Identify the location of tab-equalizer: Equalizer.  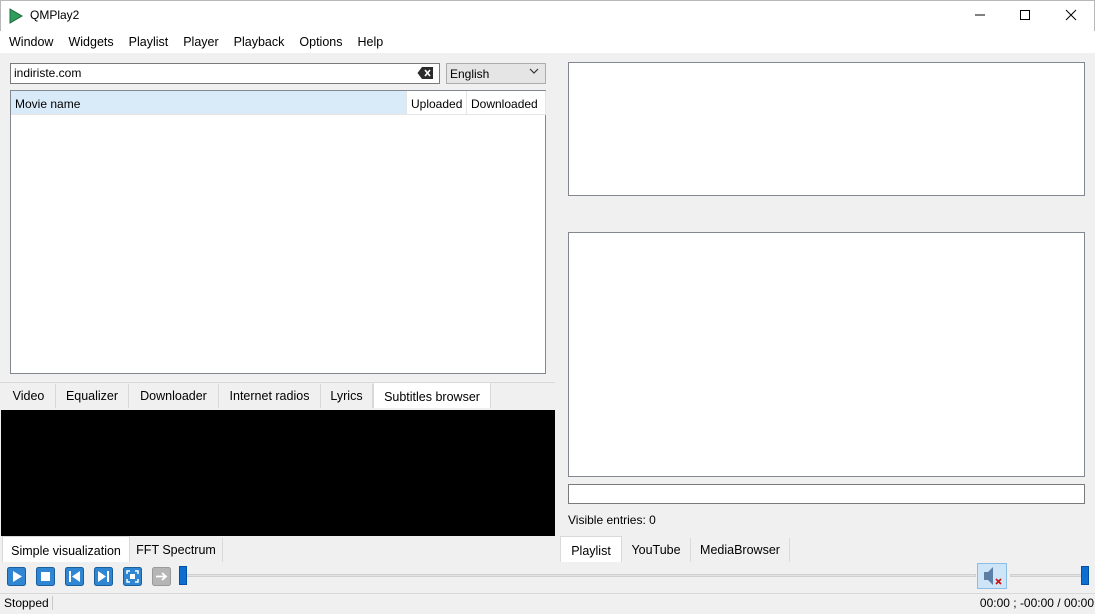
(92, 396).